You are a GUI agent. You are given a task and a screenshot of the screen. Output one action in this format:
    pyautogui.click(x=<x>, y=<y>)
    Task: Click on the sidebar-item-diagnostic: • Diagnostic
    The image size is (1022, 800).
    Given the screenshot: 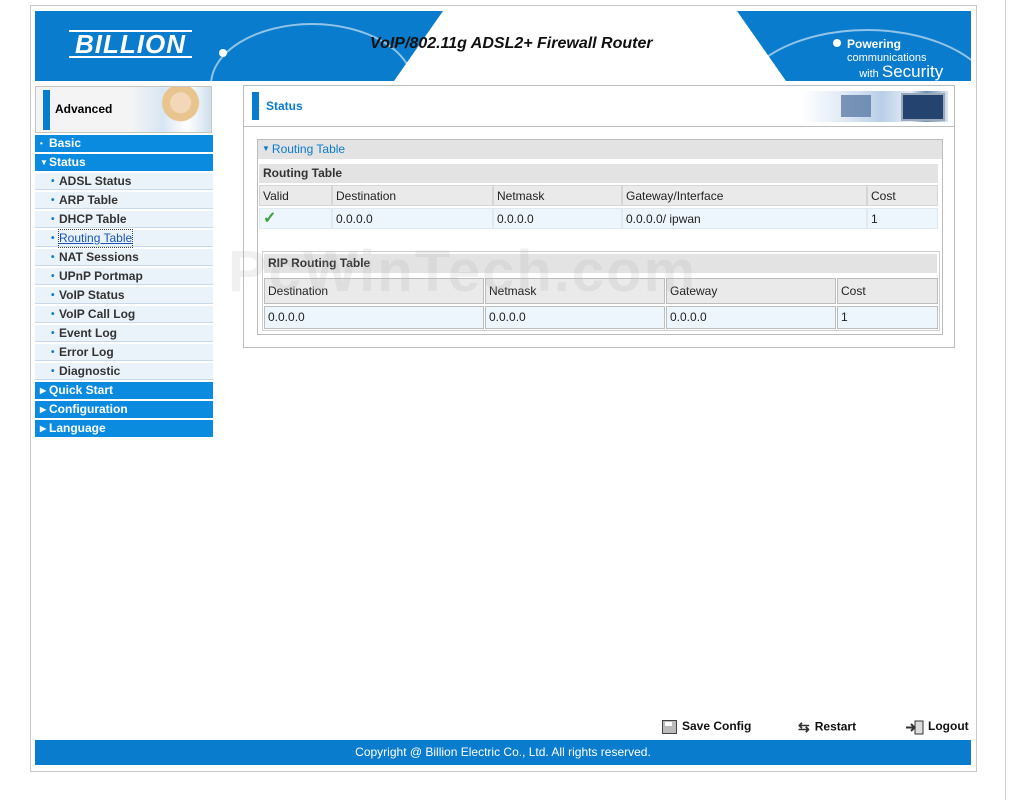 What is the action you would take?
    pyautogui.click(x=124, y=371)
    